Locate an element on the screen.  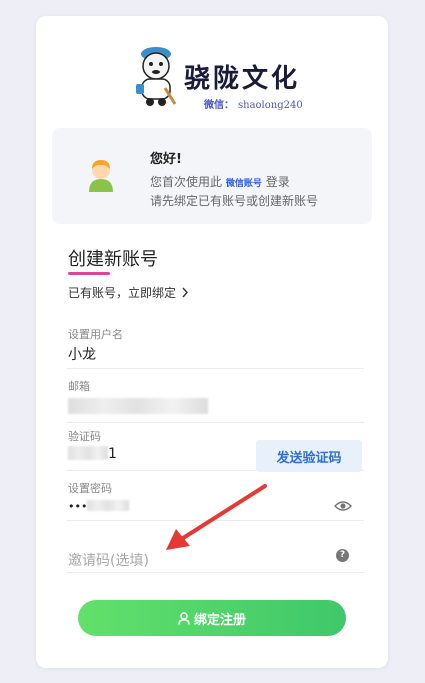
bind-register-button: 绑定注册 is located at coordinates (212, 618).